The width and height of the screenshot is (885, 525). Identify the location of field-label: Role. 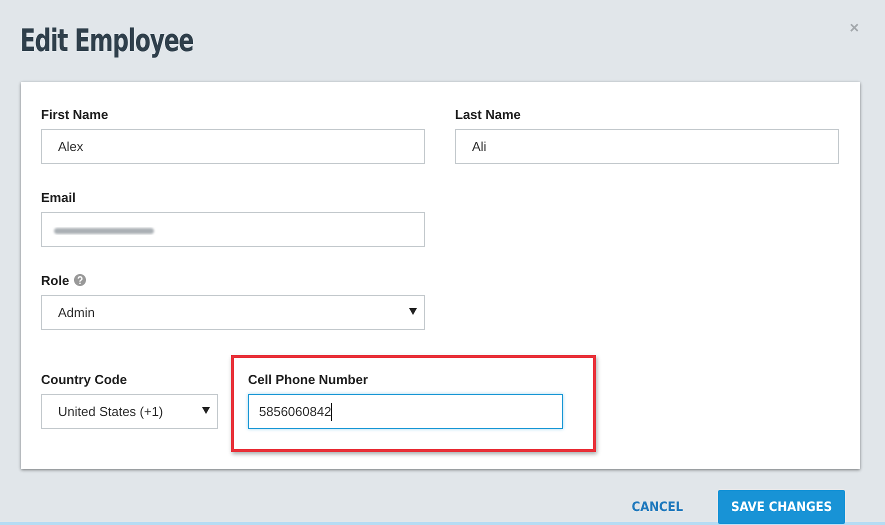
(55, 280).